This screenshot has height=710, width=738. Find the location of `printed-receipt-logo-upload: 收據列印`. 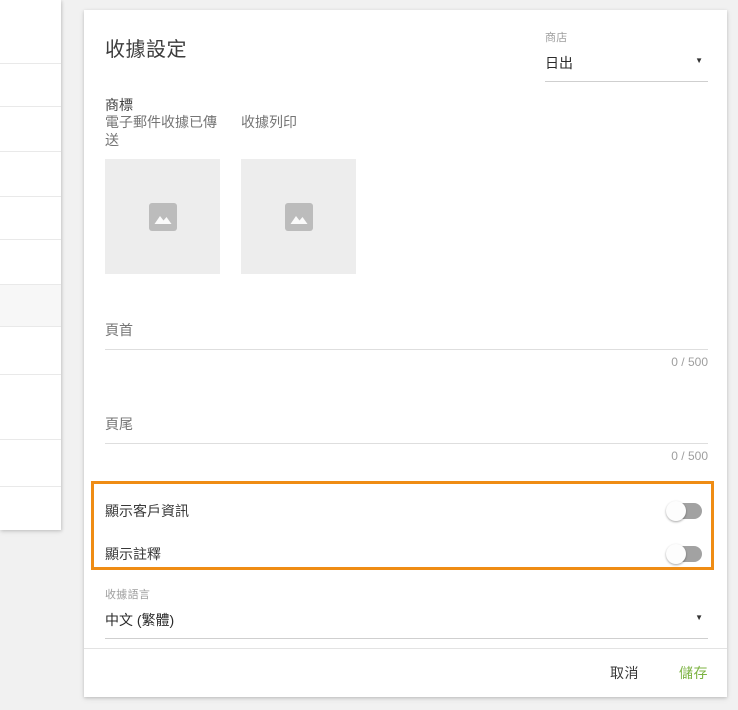

printed-receipt-logo-upload: 收據列印 is located at coordinates (298, 193).